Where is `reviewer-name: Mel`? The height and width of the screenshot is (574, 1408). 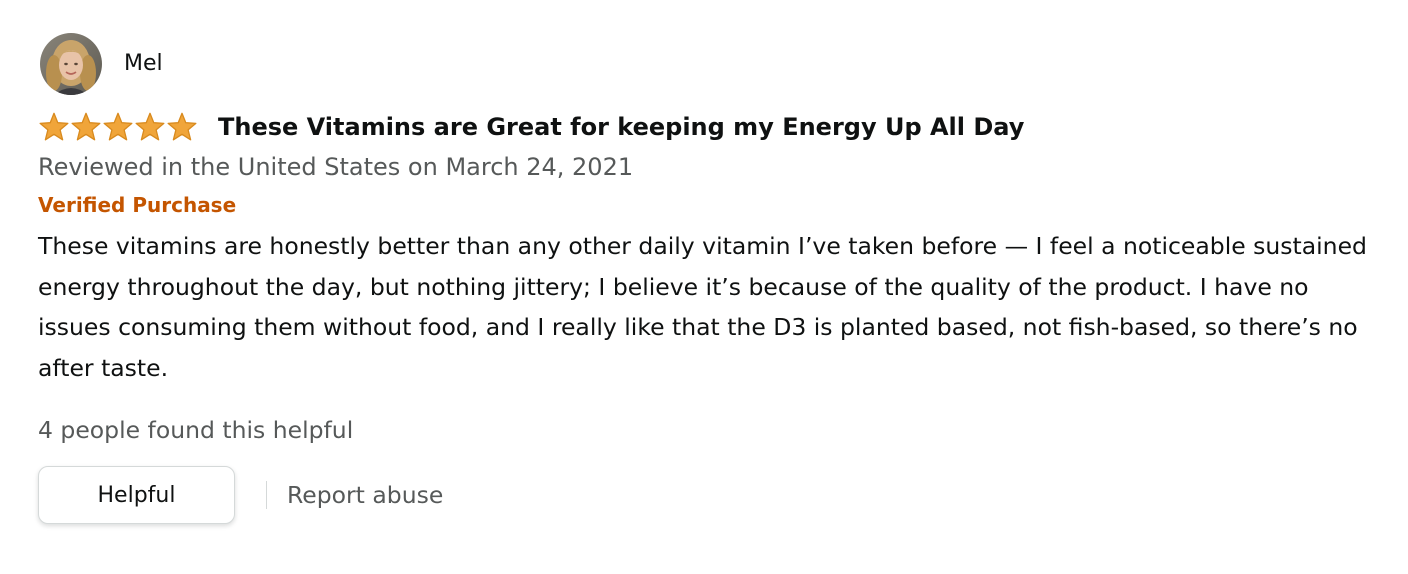 reviewer-name: Mel is located at coordinates (143, 64).